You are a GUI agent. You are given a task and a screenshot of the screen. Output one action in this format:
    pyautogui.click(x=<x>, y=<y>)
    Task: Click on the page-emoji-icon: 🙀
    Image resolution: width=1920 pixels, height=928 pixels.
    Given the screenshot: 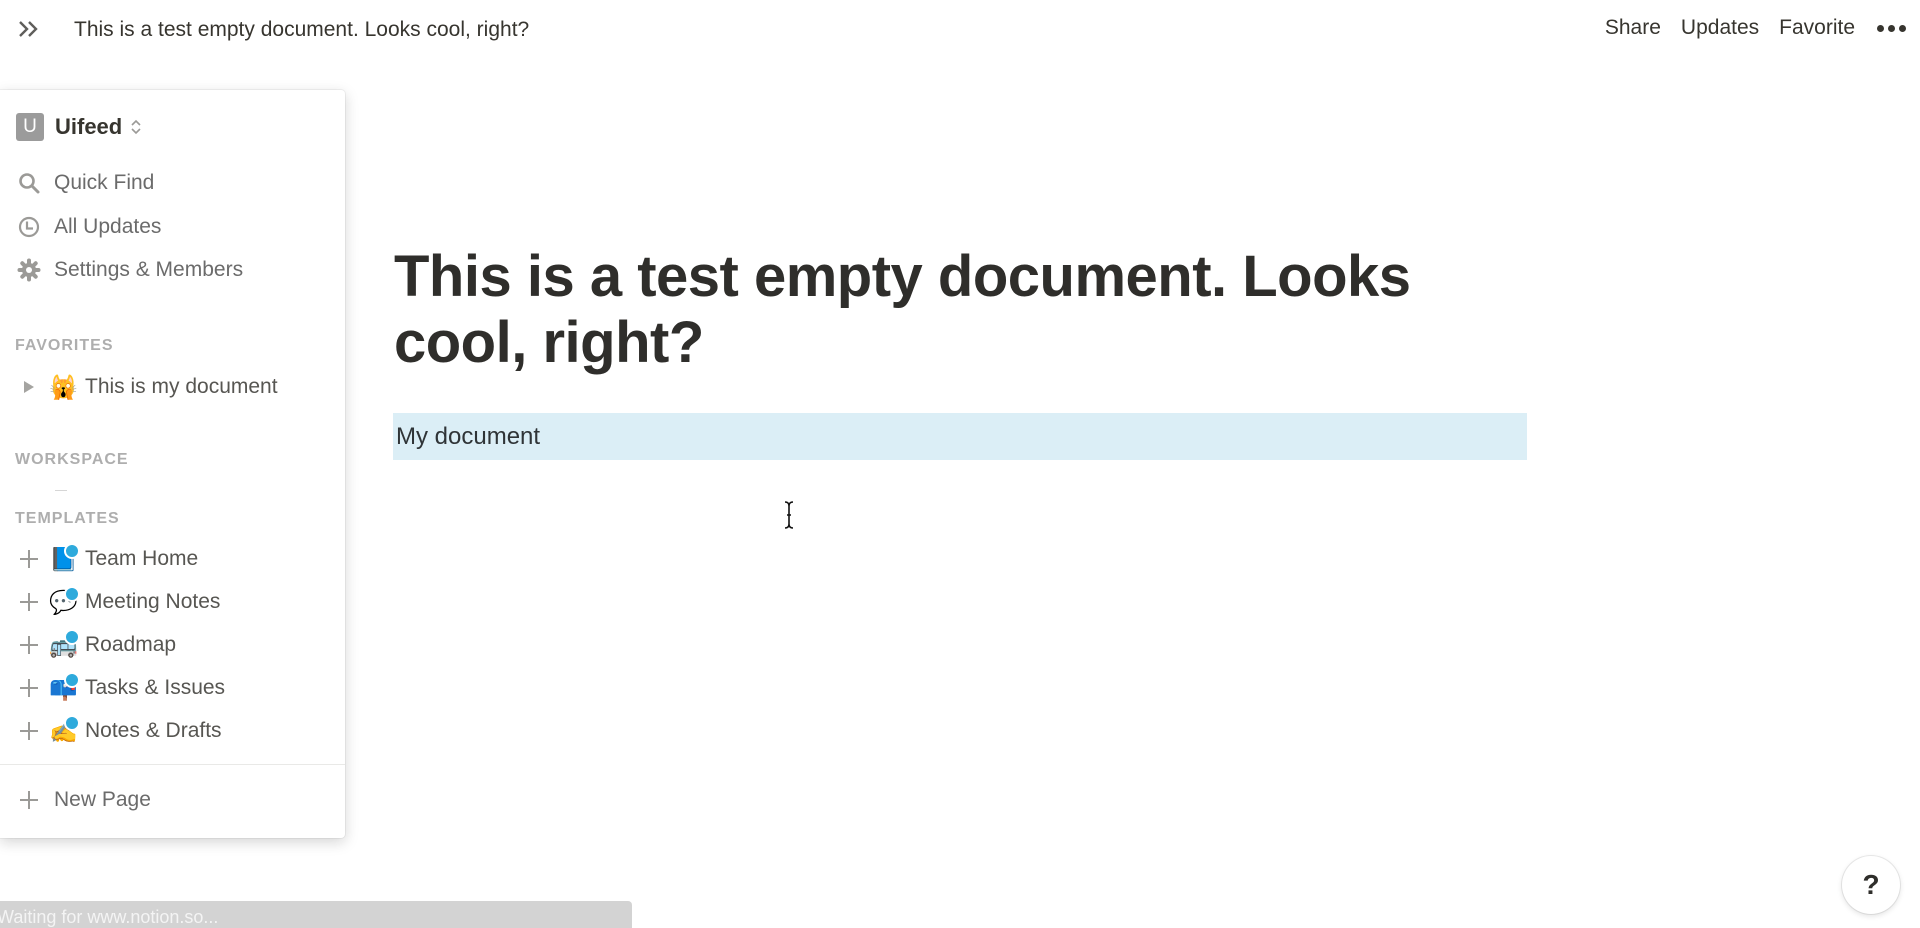 What is the action you would take?
    pyautogui.click(x=63, y=387)
    